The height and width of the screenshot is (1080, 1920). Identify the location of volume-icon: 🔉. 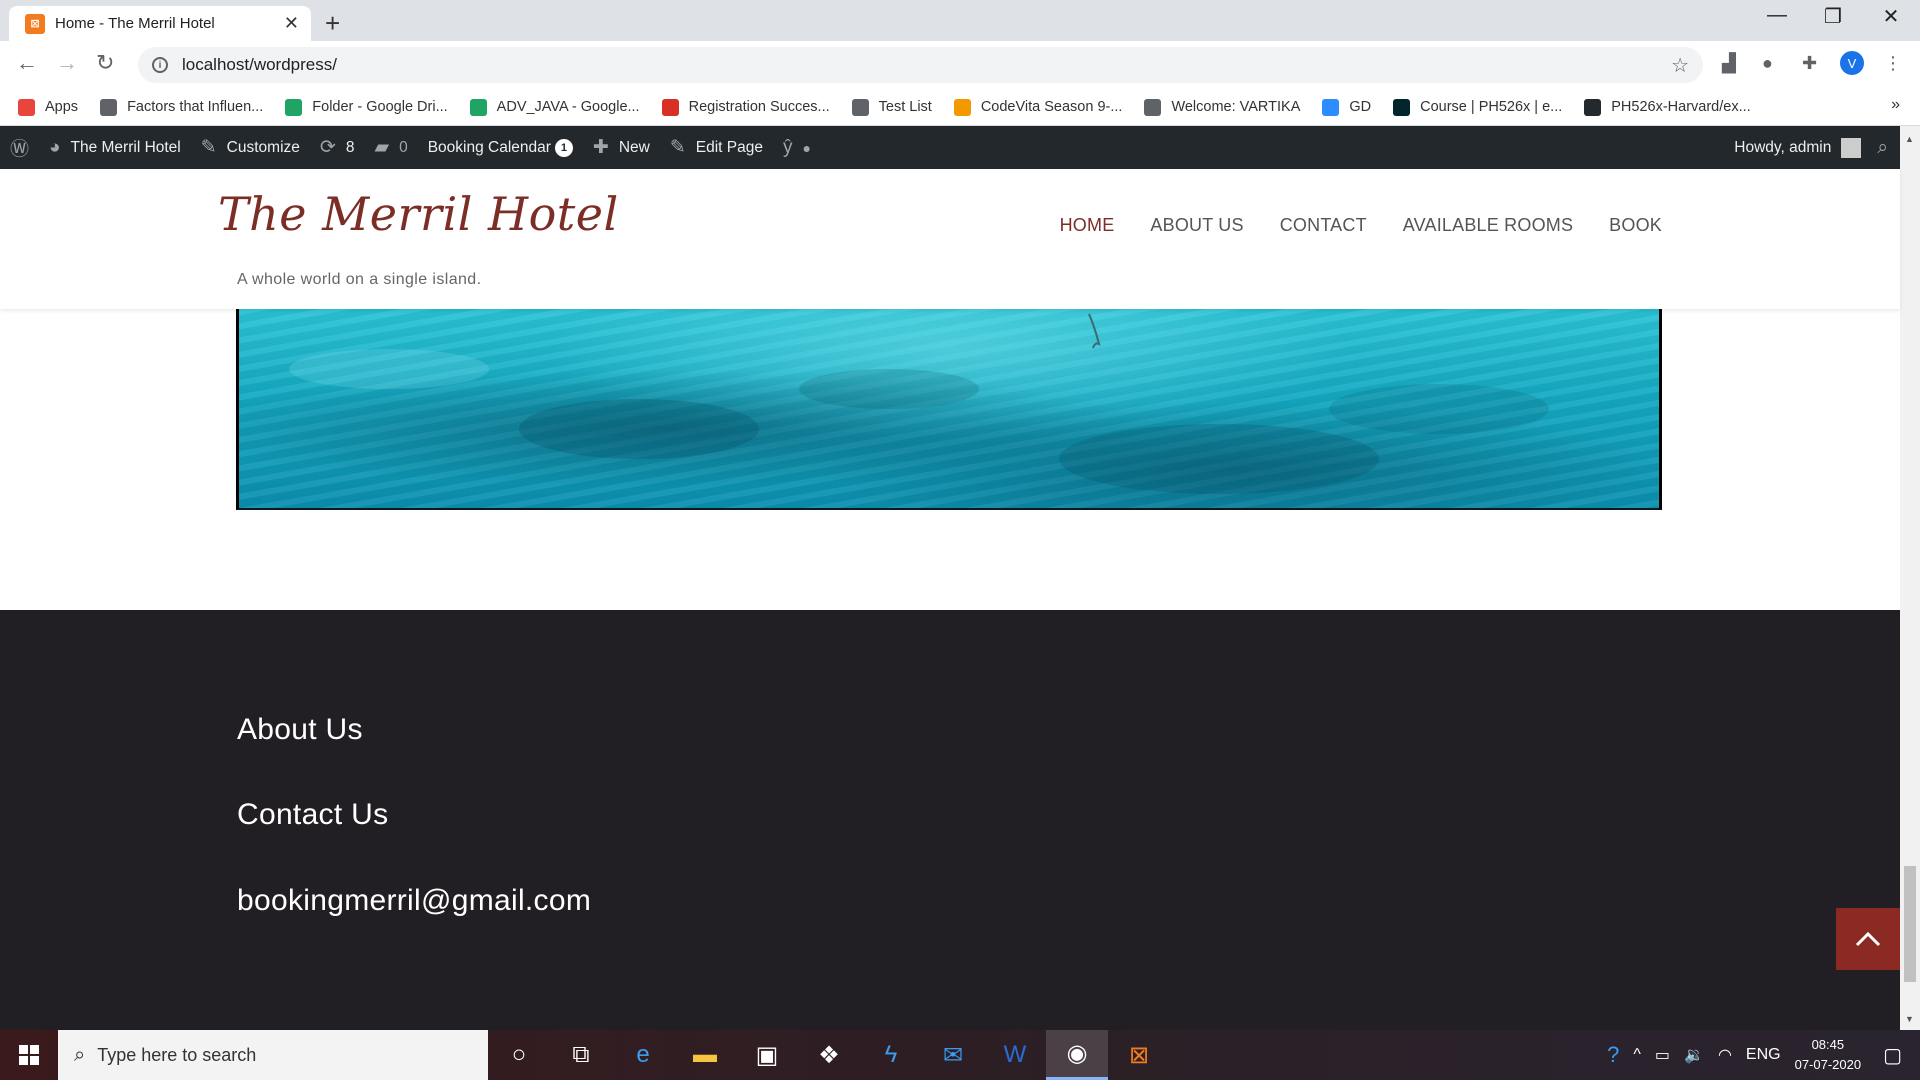
(1694, 1055).